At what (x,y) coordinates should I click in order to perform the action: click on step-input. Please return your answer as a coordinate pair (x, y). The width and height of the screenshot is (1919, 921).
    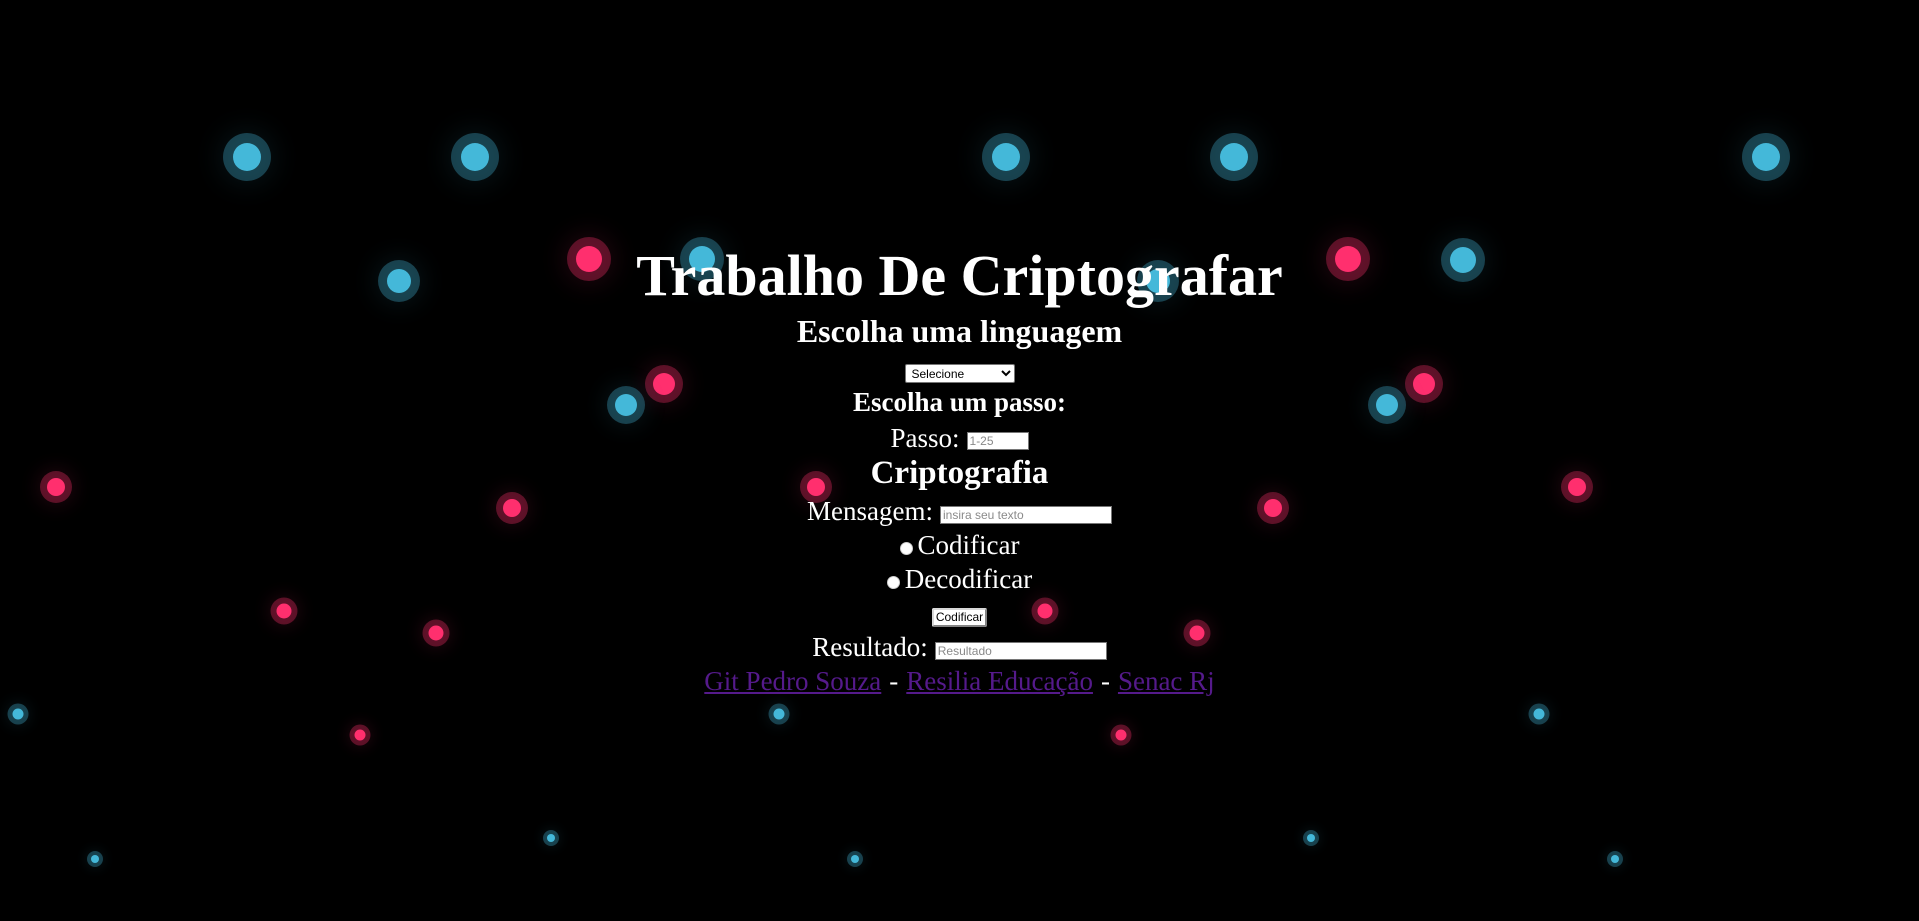
    Looking at the image, I should click on (997, 441).